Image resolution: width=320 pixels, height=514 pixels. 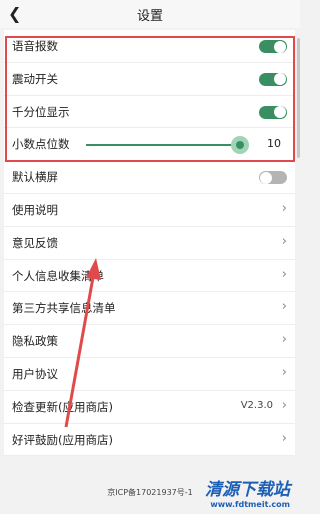 I want to click on setting-thousand-separator: 千分位显示, so click(x=149, y=112).